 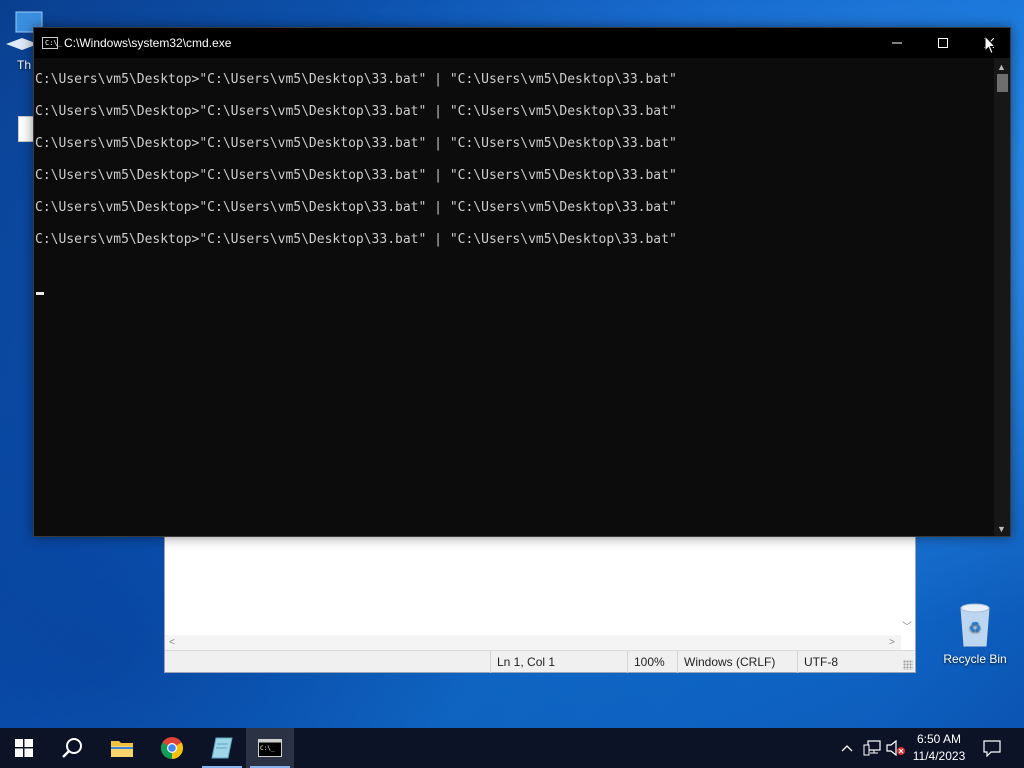 What do you see at coordinates (1001, 529) in the screenshot?
I see `scroll-down-icon: ▼` at bounding box center [1001, 529].